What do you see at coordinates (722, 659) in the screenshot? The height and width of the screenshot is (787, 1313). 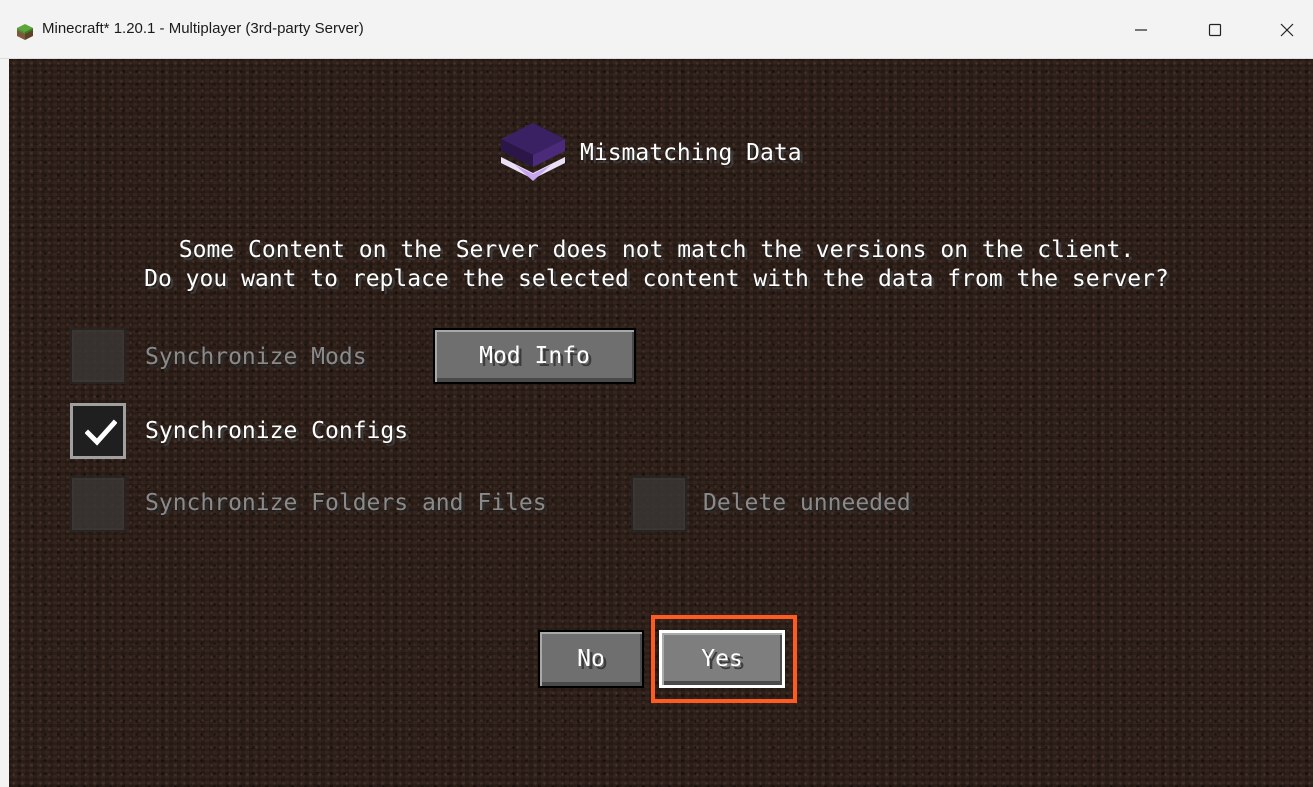 I see `yes-button: Yes` at bounding box center [722, 659].